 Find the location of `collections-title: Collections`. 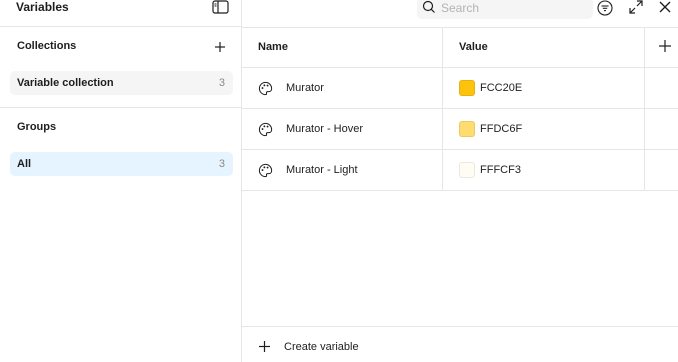

collections-title: Collections is located at coordinates (47, 46).